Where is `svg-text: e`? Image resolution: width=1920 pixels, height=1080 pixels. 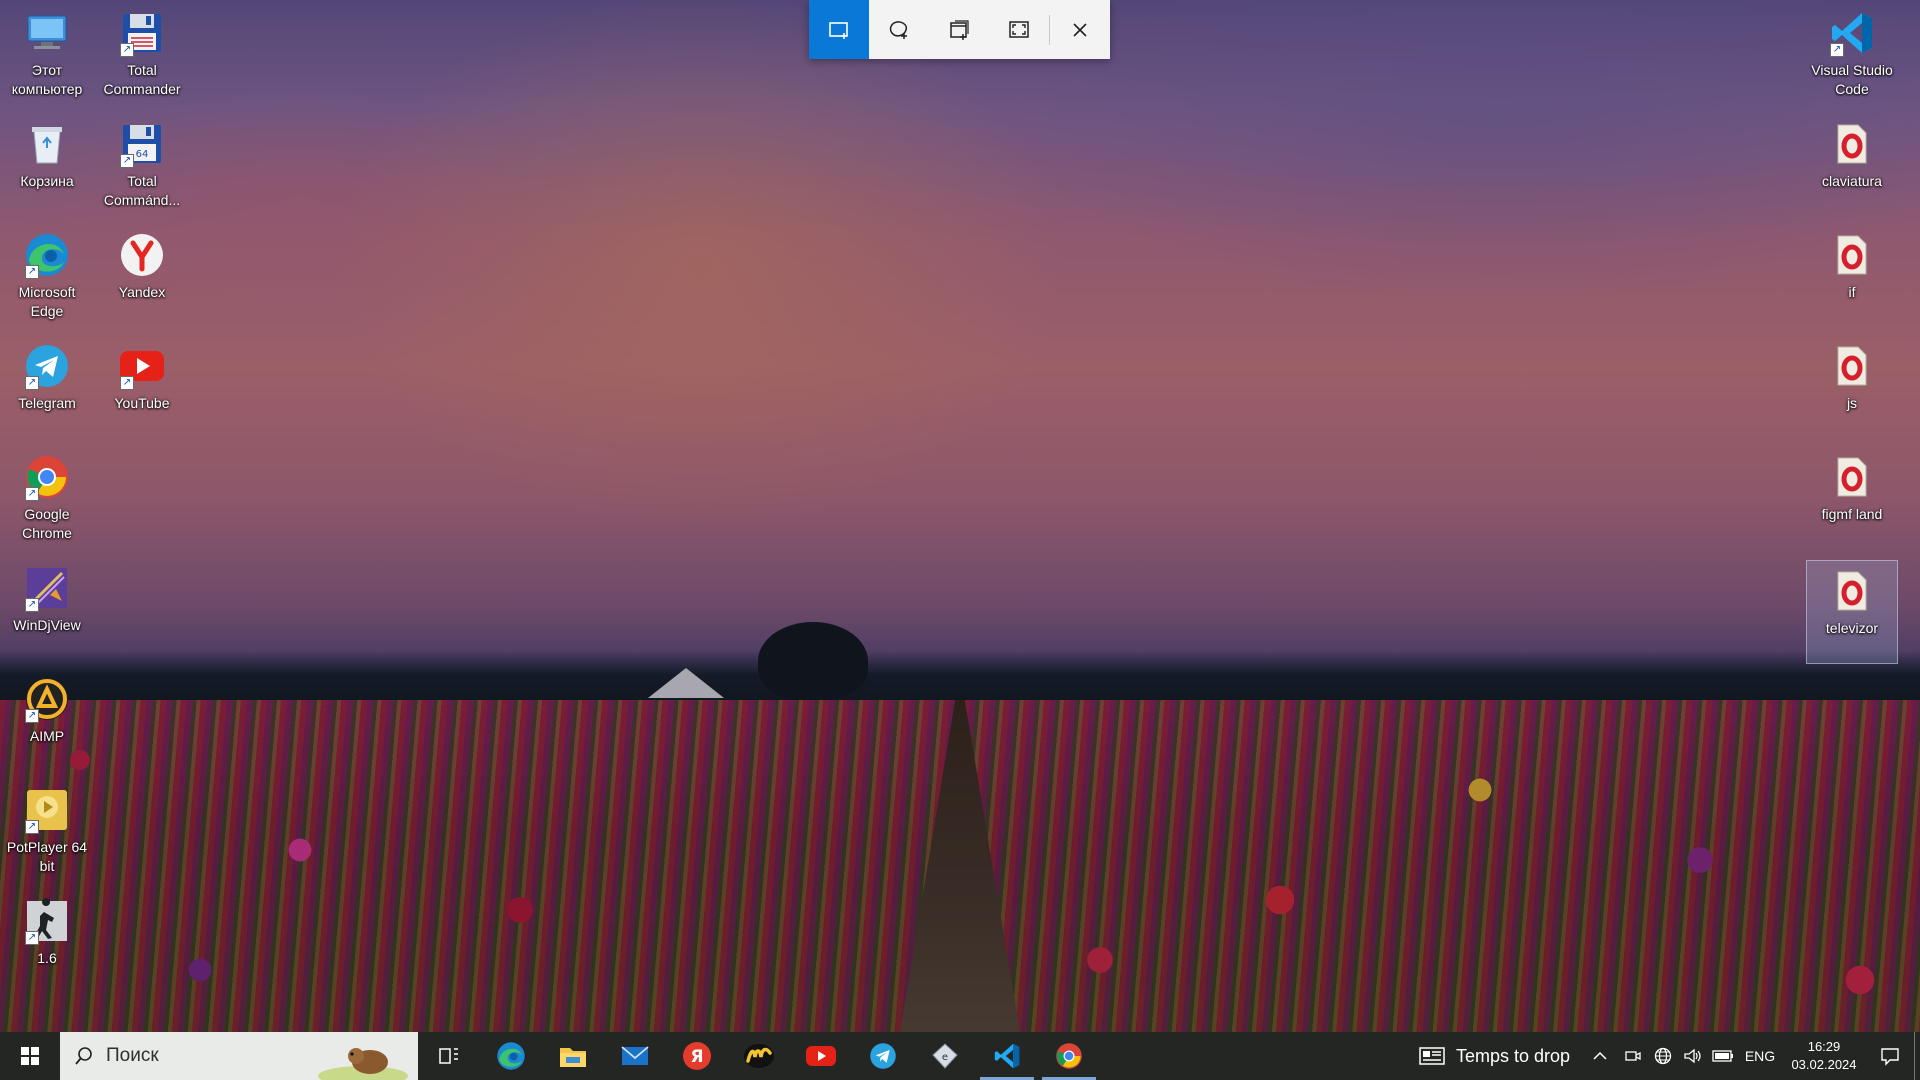
svg-text: e is located at coordinates (945, 1057).